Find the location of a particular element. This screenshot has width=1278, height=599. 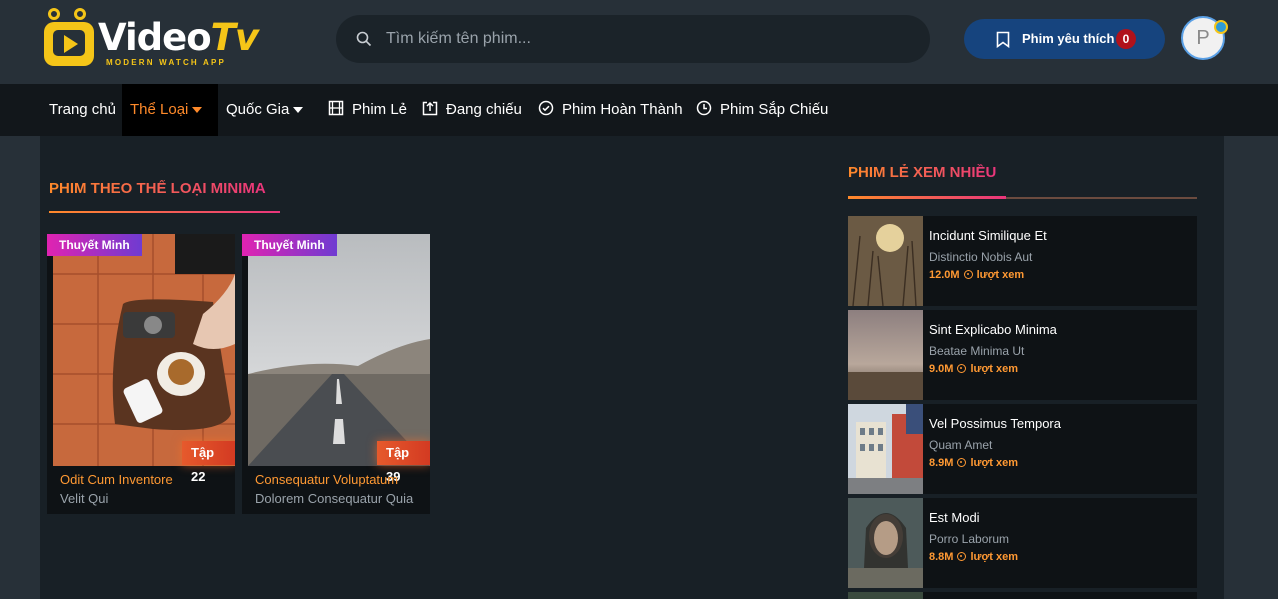

logo-word-video: Video is located at coordinates (155, 37).